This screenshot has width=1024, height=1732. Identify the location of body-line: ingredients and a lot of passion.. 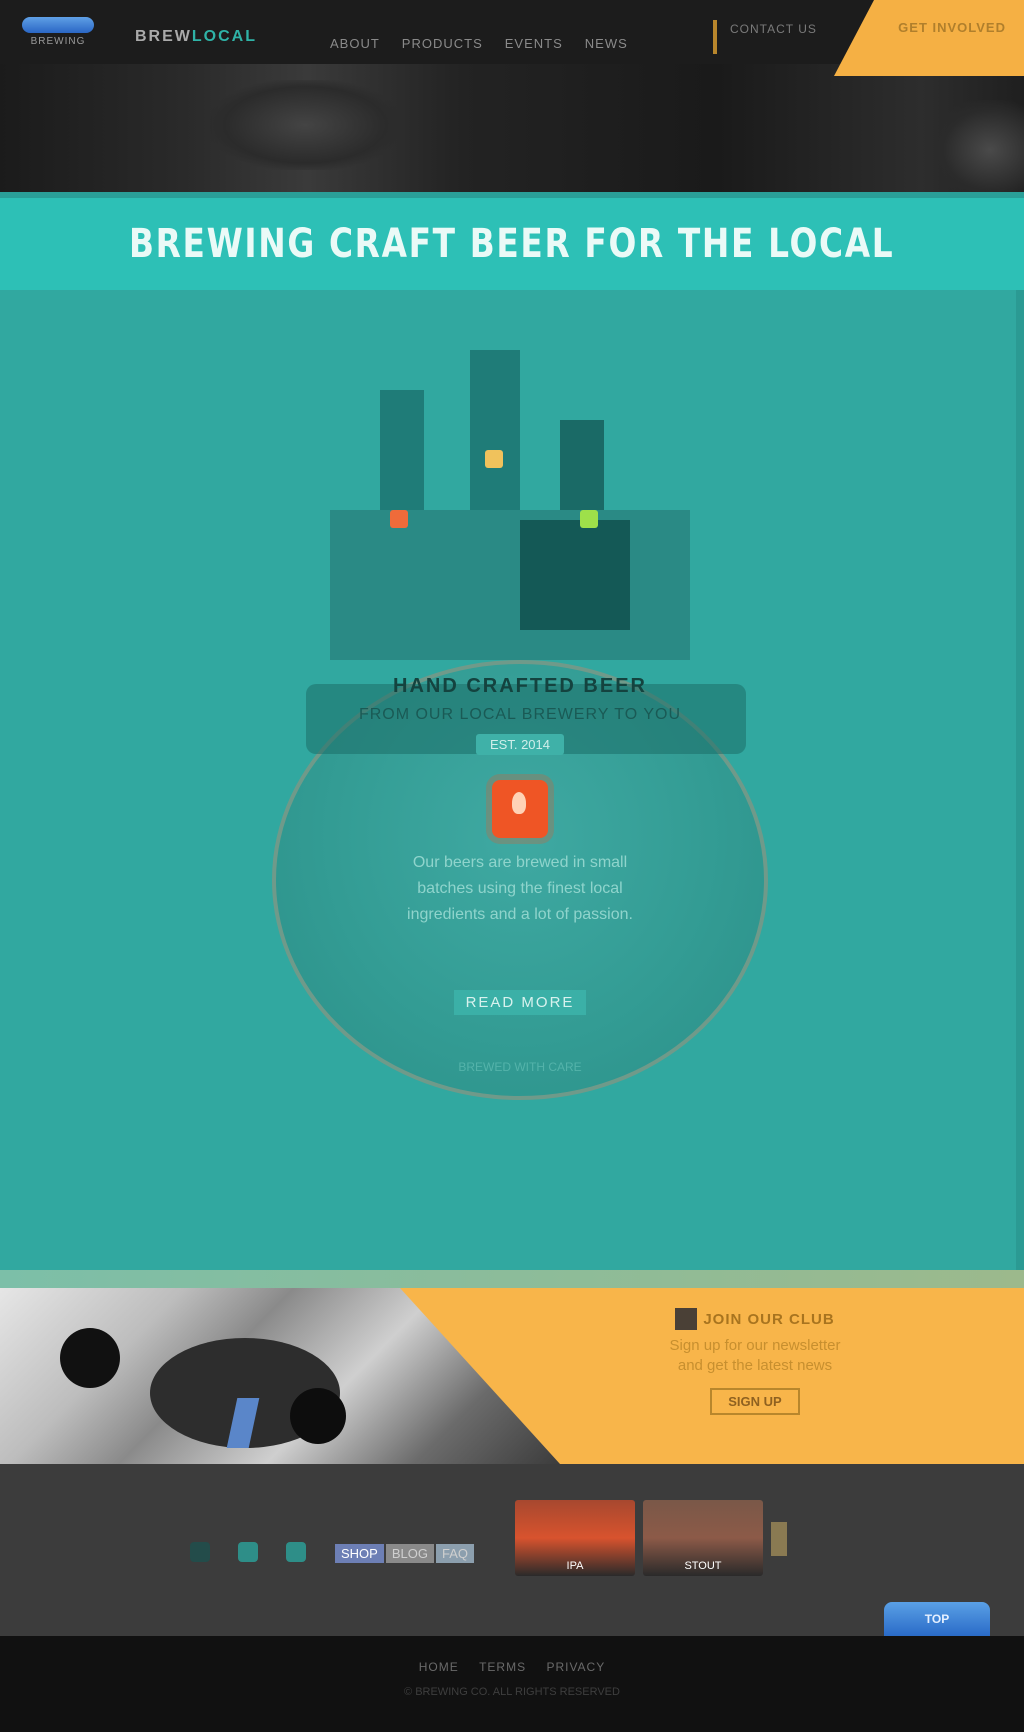
(520, 914).